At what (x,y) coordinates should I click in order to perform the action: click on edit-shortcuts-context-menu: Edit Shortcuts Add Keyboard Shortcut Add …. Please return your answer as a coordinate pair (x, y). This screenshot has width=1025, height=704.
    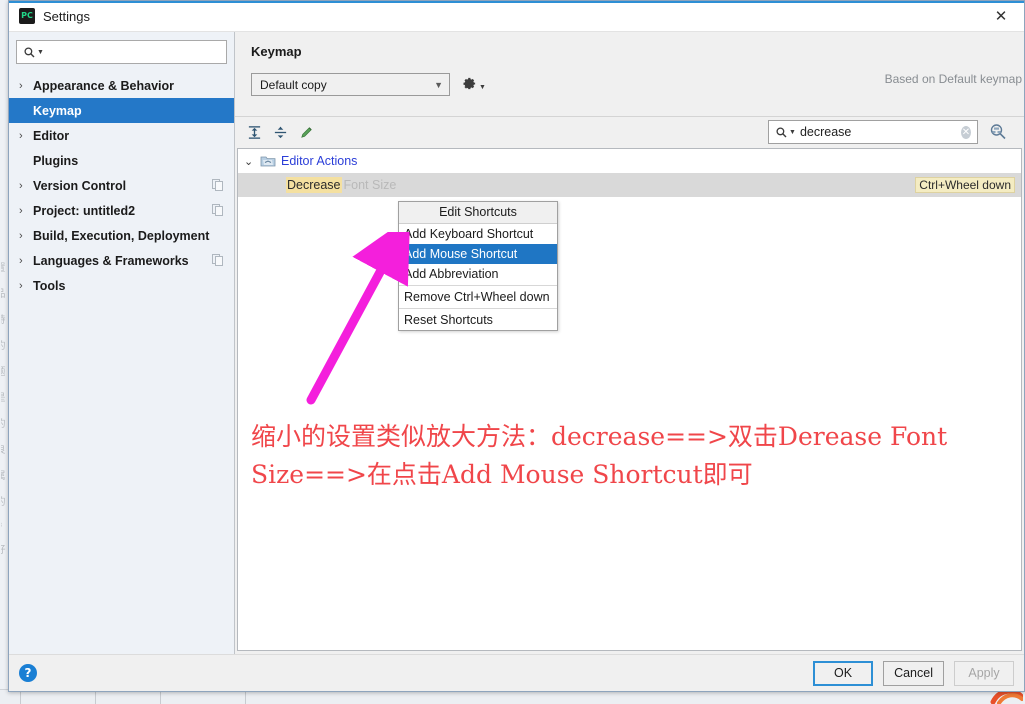
    Looking at the image, I should click on (478, 266).